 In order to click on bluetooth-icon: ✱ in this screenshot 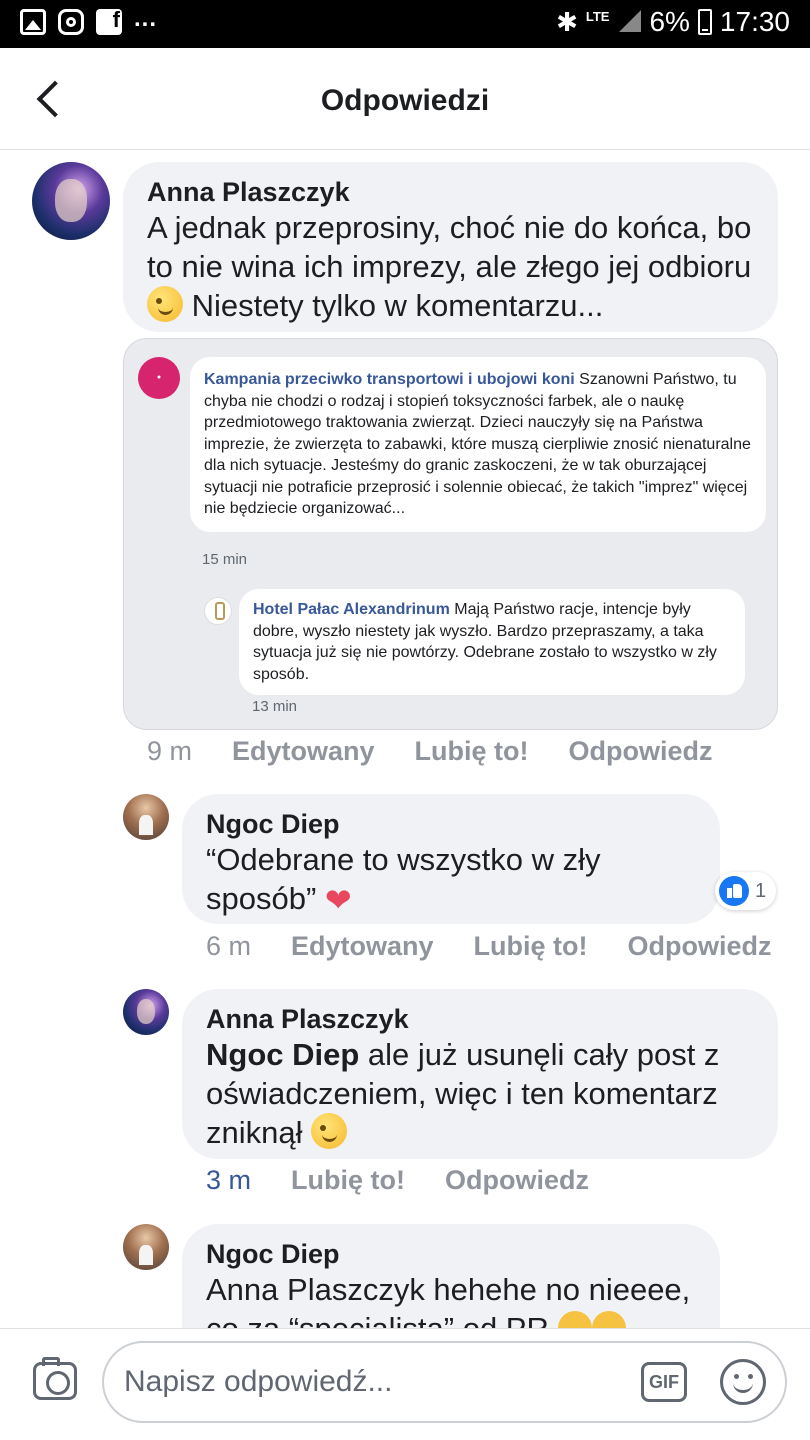, I will do `click(567, 21)`.